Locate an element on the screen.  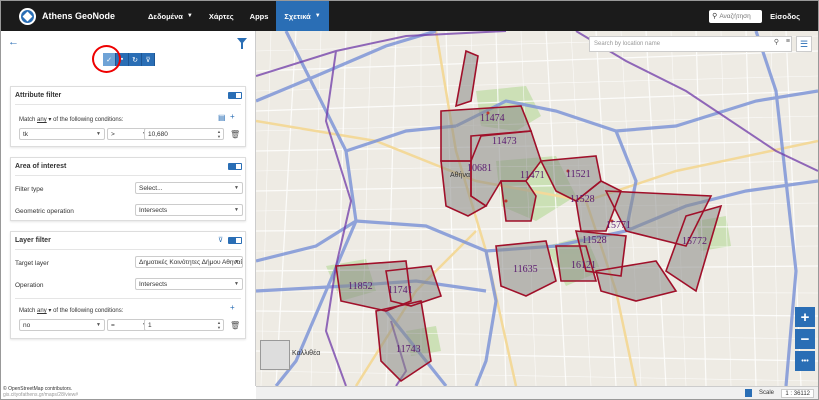
location-search-input: Search by location name is located at coordinates (690, 44).